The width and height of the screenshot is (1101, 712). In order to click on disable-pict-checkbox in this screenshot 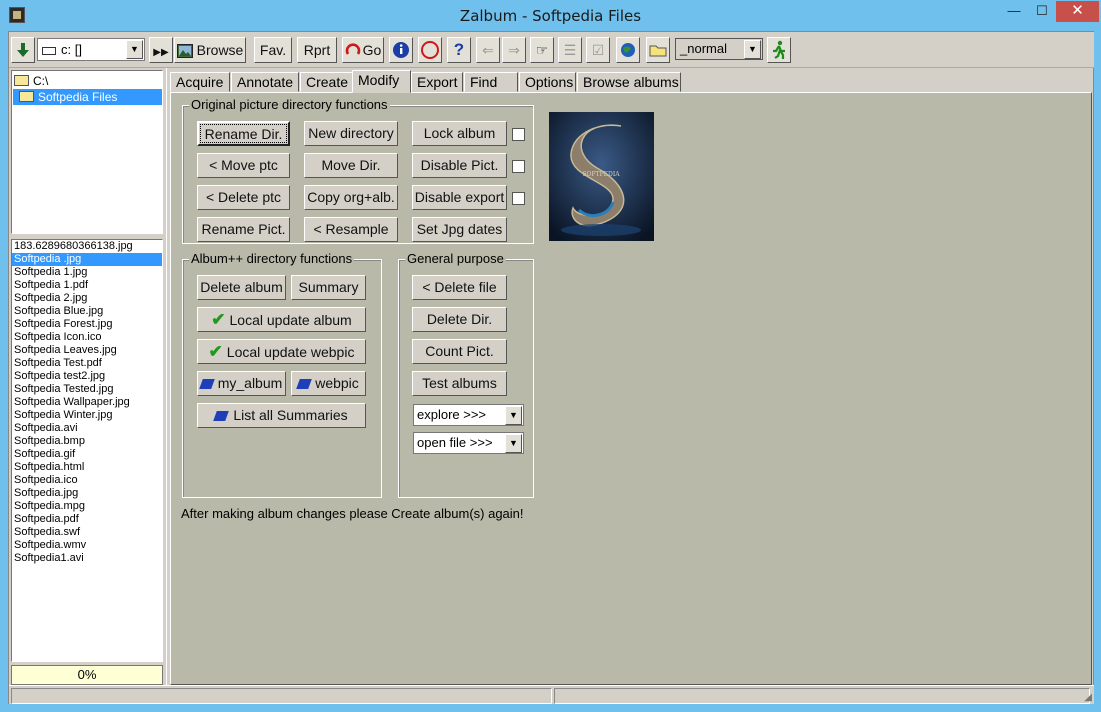, I will do `click(518, 166)`.